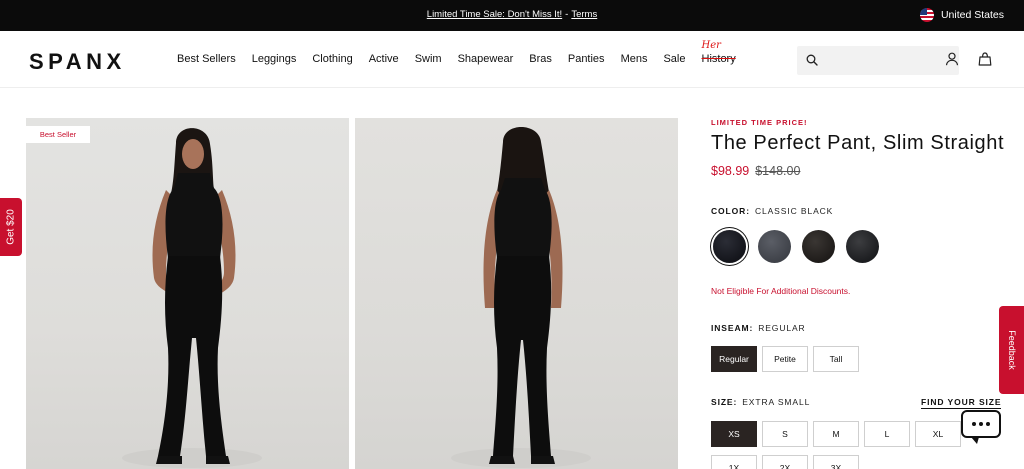 The image size is (1024, 469). I want to click on size-xs-button: XS, so click(734, 434).